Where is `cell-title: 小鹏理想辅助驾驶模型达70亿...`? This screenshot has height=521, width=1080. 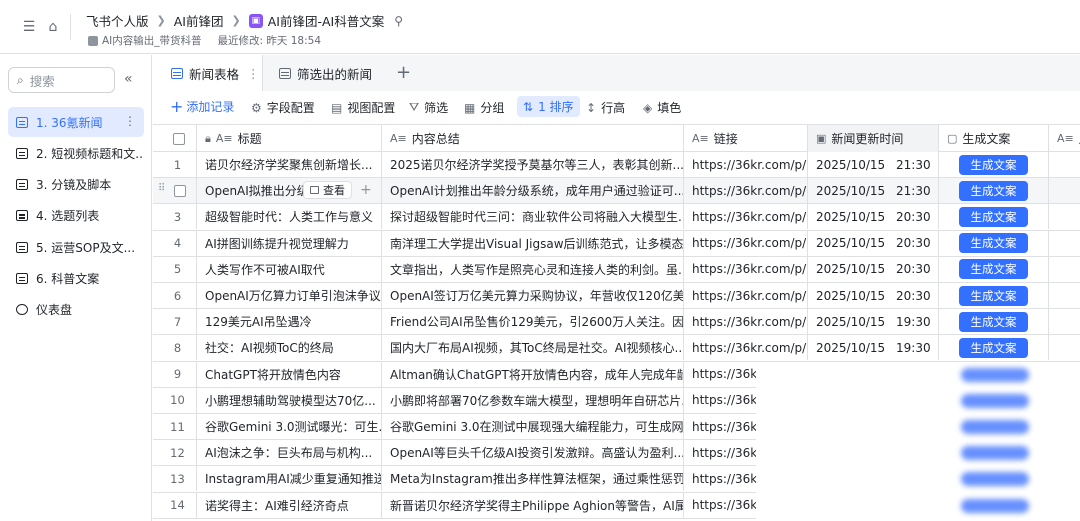 cell-title: 小鹏理想辅助驾驶模型达70亿... is located at coordinates (289, 400).